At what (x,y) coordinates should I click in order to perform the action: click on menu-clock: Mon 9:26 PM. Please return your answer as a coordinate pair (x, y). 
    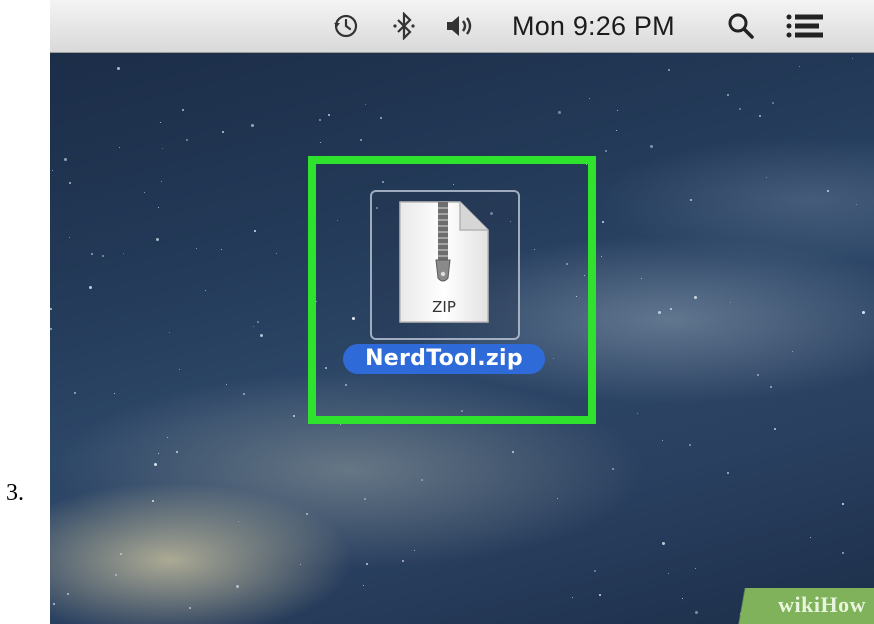
    Looking at the image, I should click on (593, 26).